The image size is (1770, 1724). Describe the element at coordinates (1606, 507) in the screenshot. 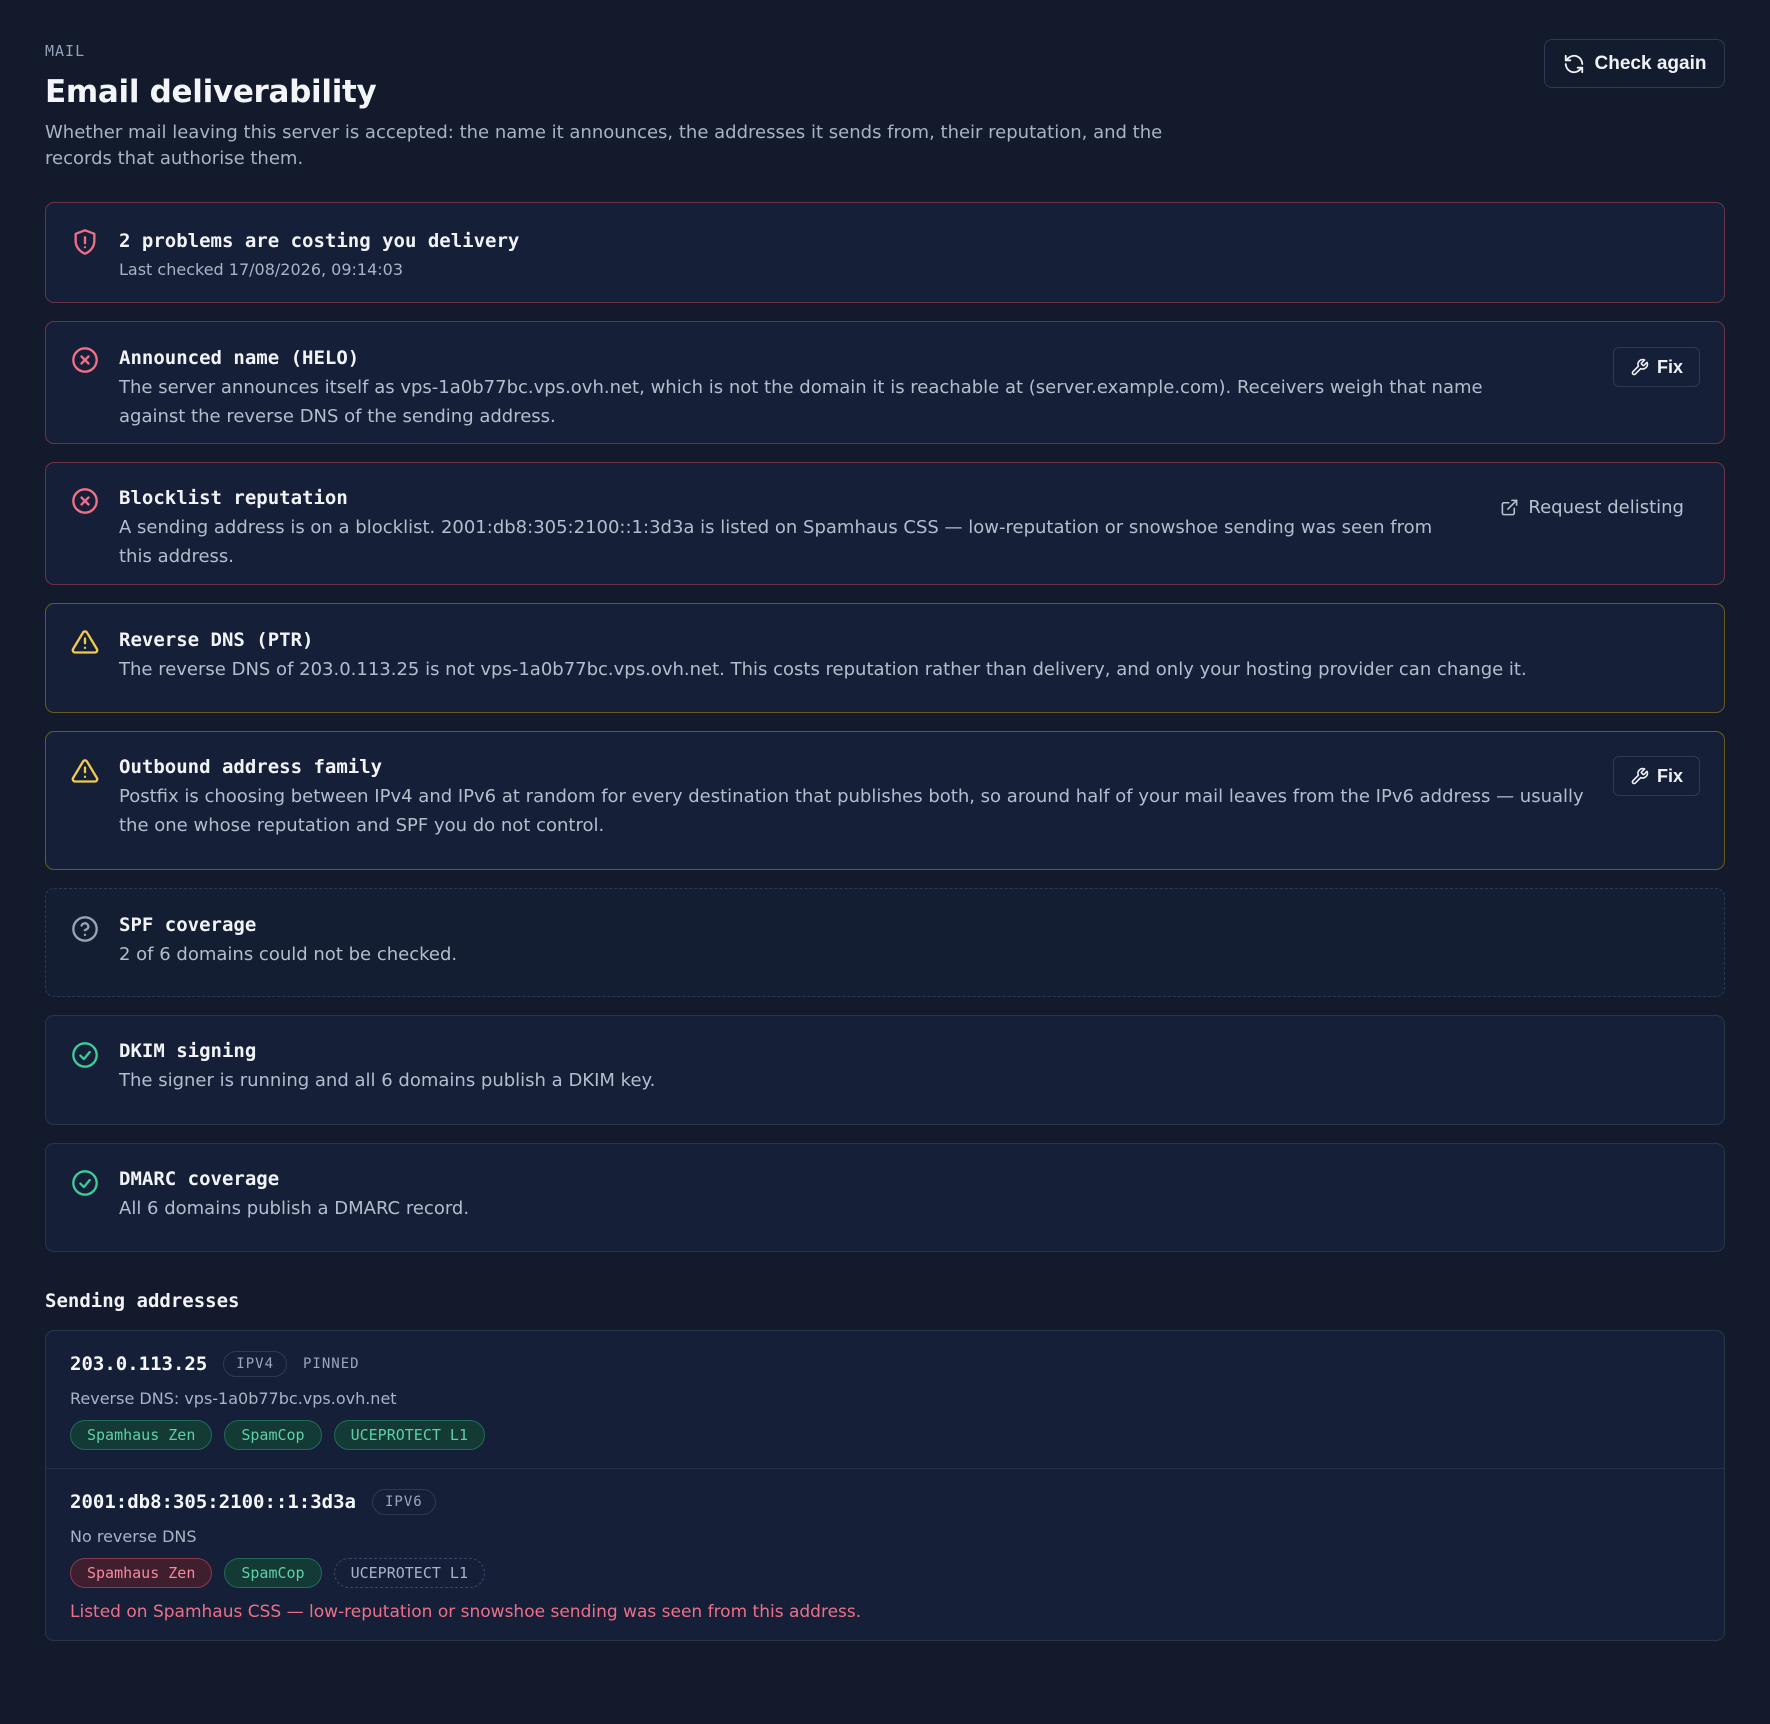

I see `request-delisting-label: Request delisting` at that location.